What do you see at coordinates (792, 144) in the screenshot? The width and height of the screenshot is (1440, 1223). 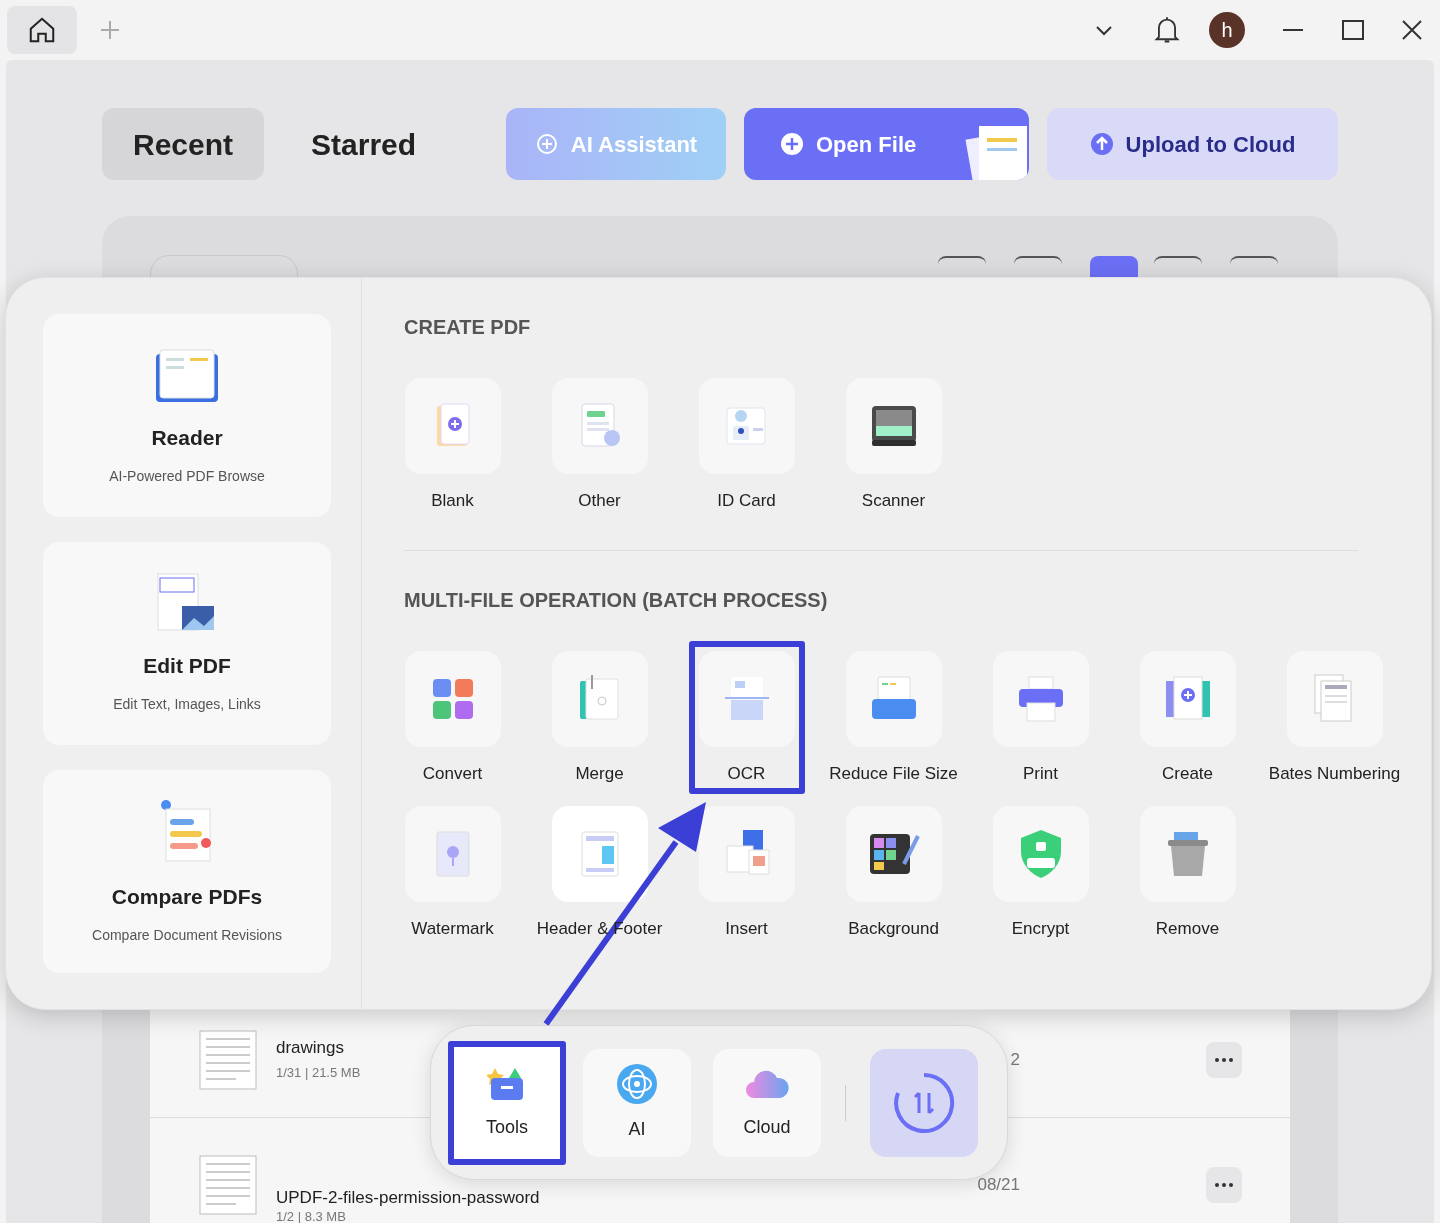 I see `plus-circle-icon` at bounding box center [792, 144].